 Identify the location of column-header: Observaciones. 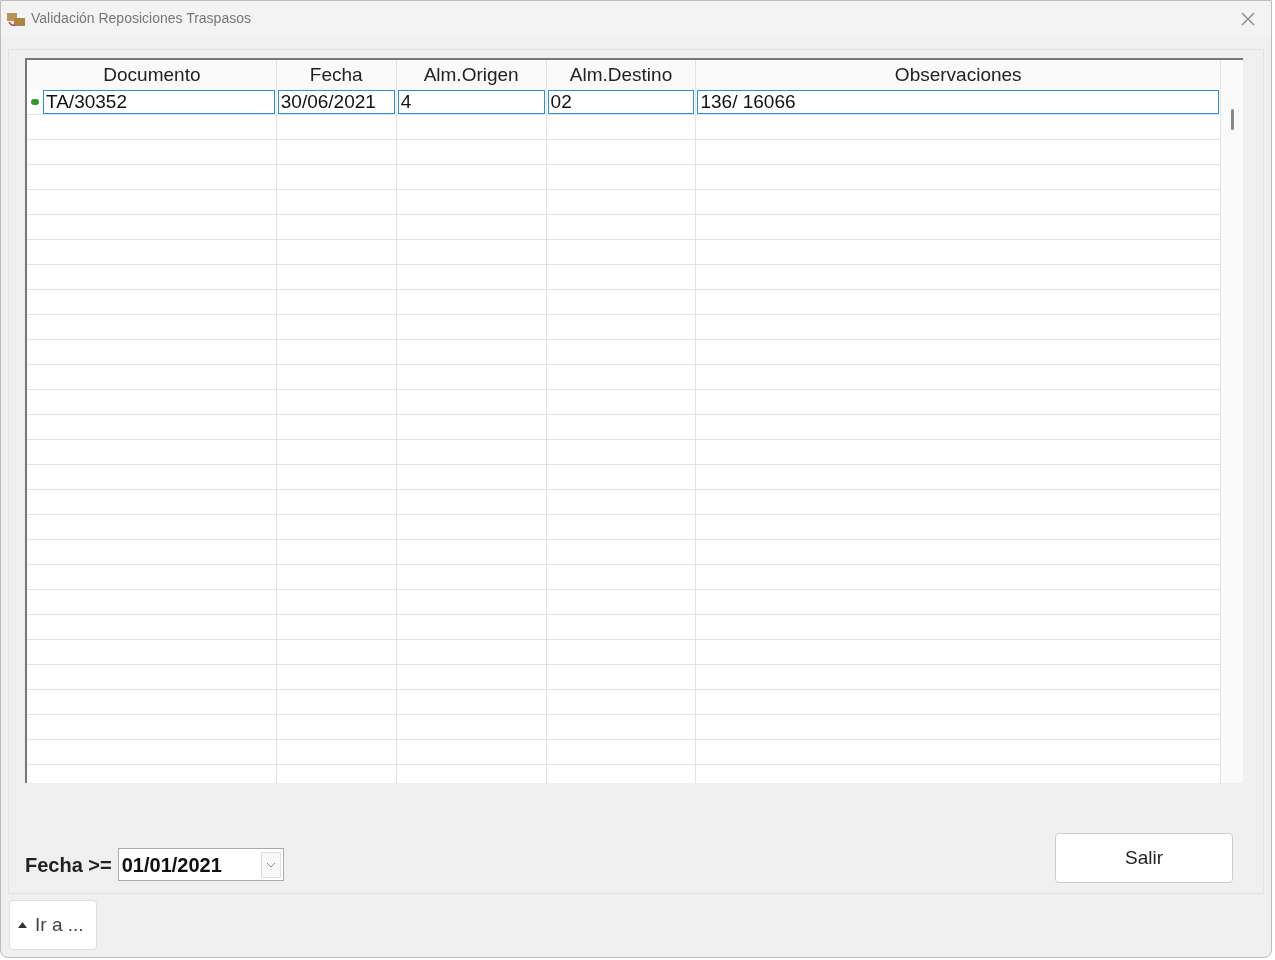
(958, 75).